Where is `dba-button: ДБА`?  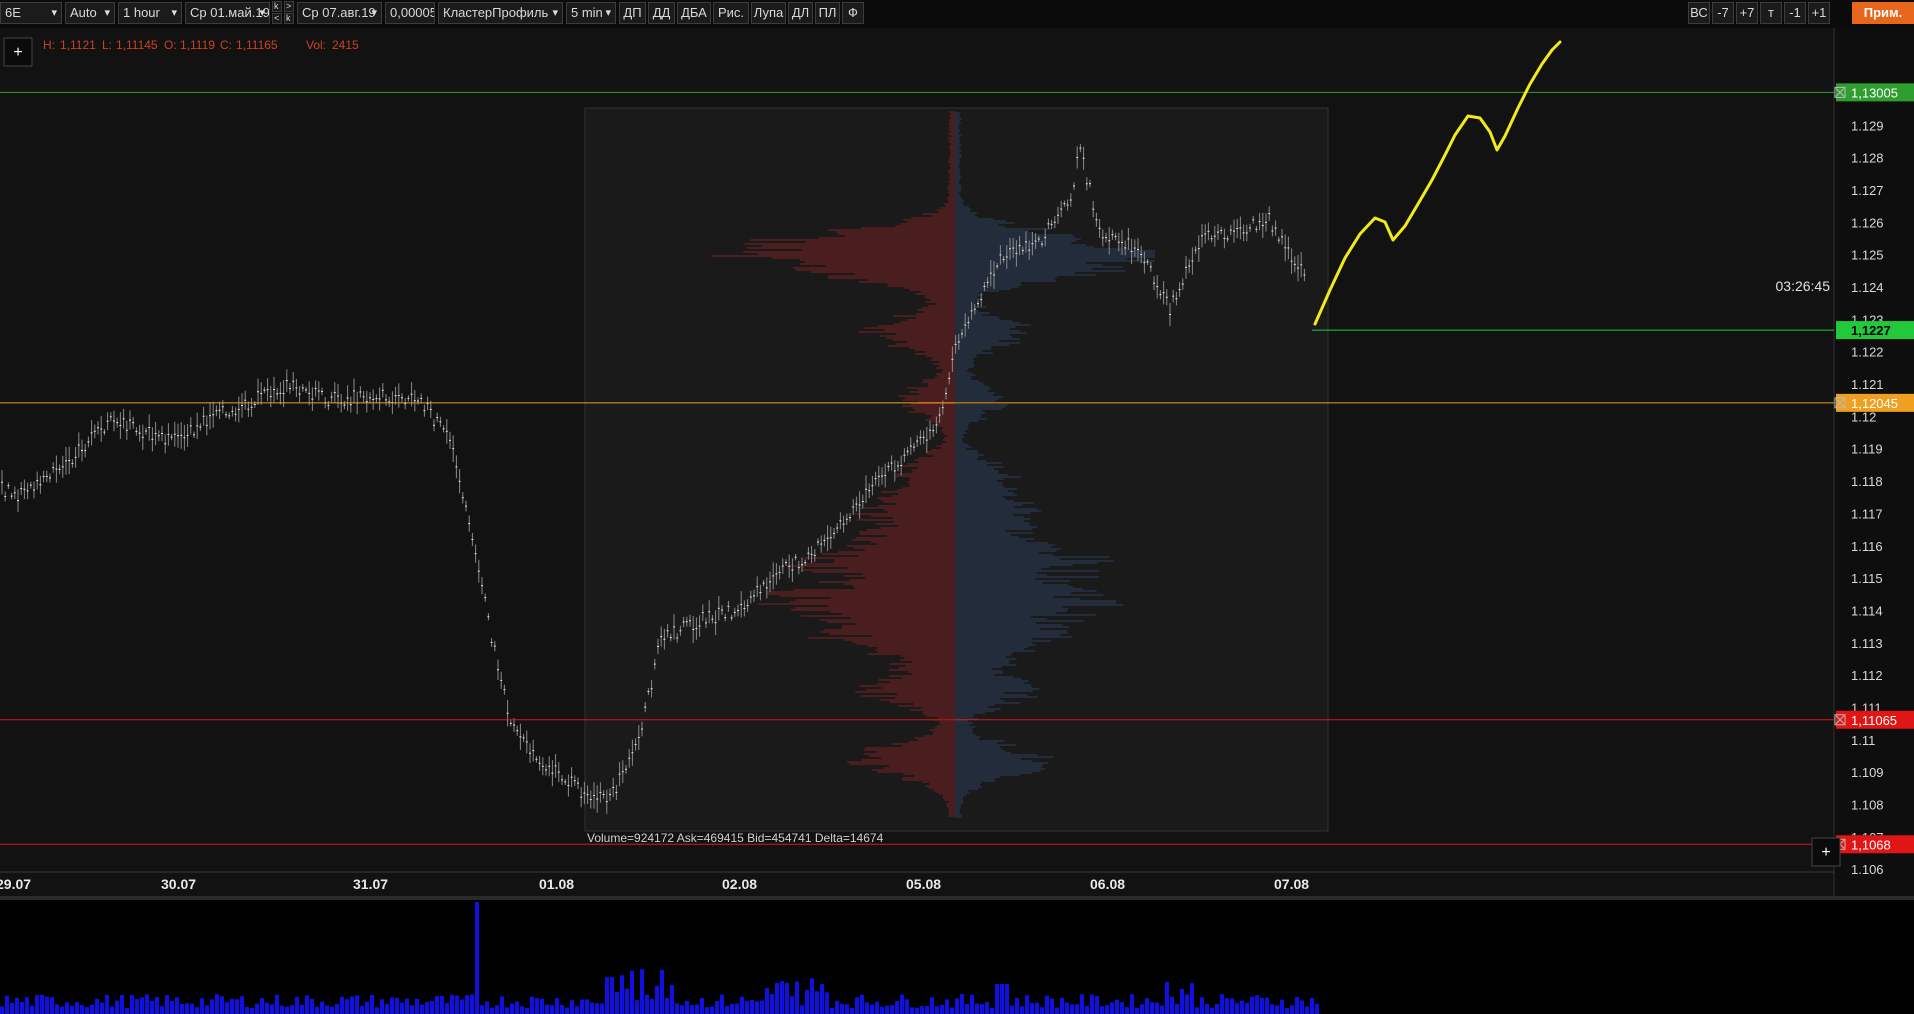
dba-button: ДБА is located at coordinates (694, 13).